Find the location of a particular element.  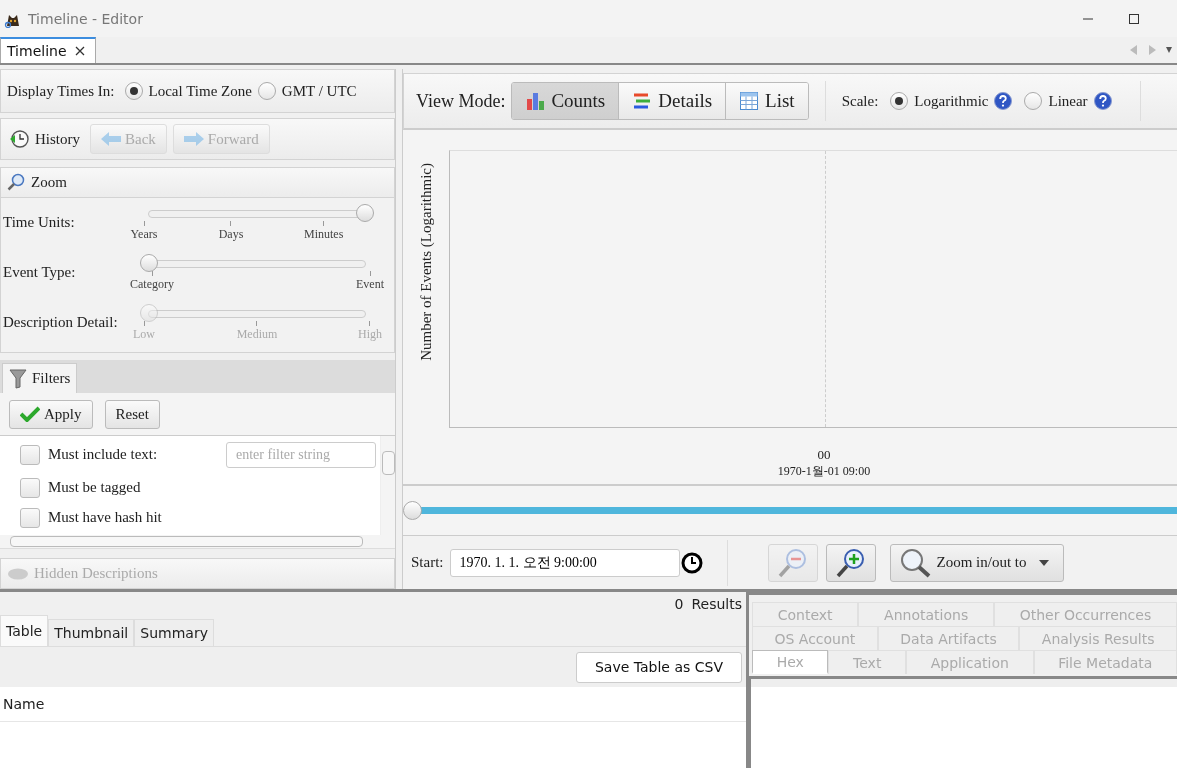

scale-label: Scale: is located at coordinates (860, 101).